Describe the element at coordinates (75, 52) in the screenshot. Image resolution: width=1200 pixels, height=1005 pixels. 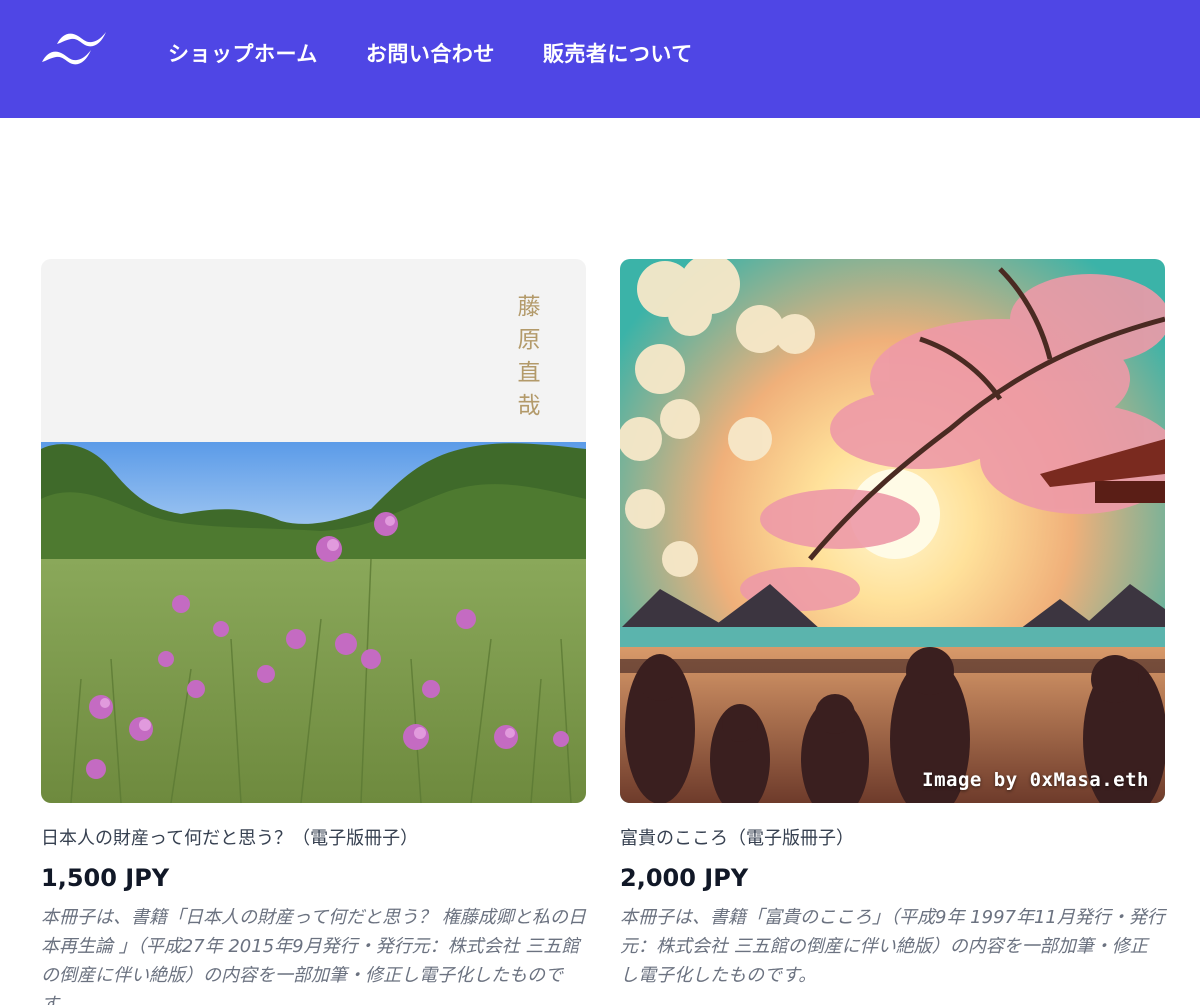
I see `wave-logo-icon` at that location.